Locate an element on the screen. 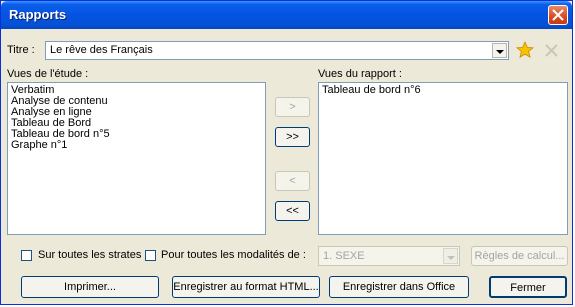 The width and height of the screenshot is (575, 307). add-all-button: >> is located at coordinates (292, 137).